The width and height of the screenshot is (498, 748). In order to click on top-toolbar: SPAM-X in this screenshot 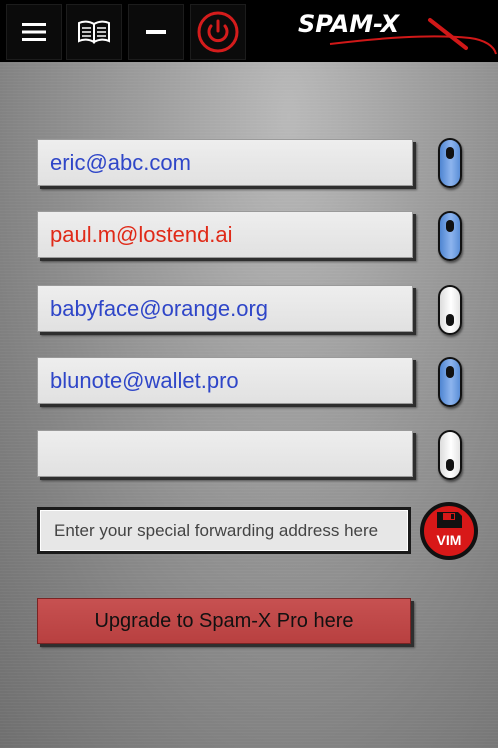, I will do `click(249, 31)`.